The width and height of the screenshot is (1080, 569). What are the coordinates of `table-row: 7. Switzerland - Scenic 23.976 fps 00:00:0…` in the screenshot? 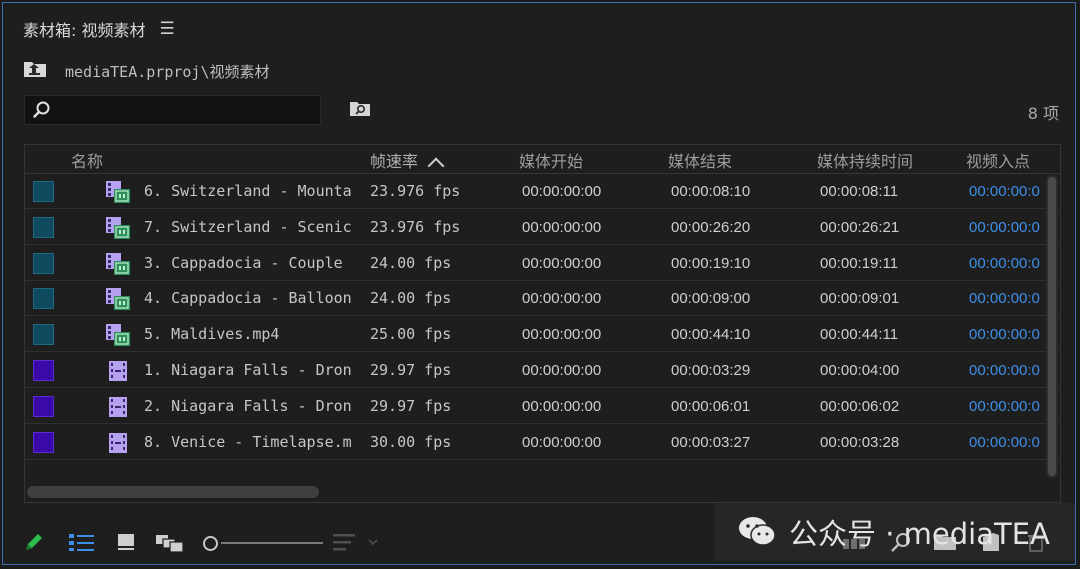 It's located at (542, 227).